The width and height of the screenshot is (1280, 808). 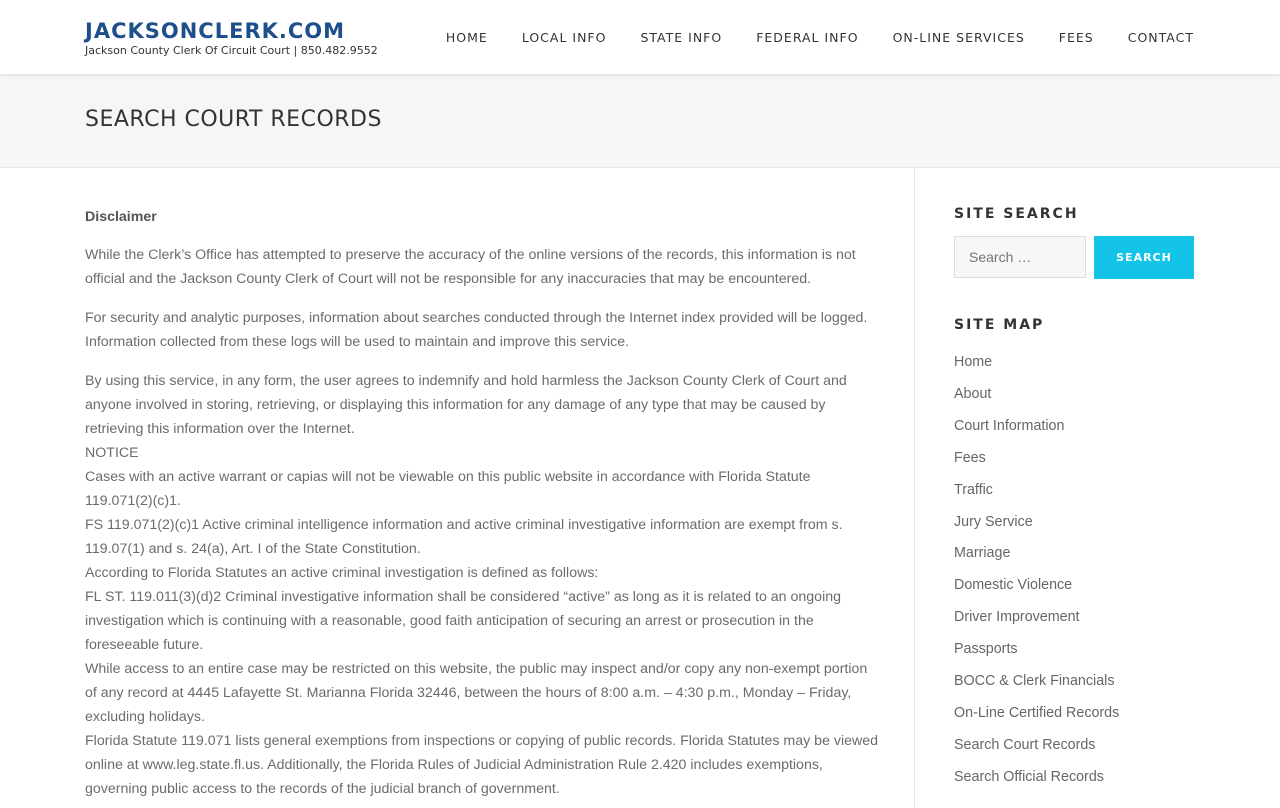 I want to click on site-search-title: SITE SEARCH, so click(x=1016, y=214).